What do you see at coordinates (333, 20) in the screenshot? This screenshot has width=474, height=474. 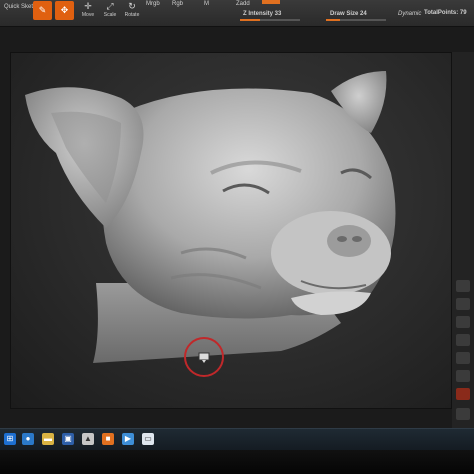 I see `draw-size-fill` at bounding box center [333, 20].